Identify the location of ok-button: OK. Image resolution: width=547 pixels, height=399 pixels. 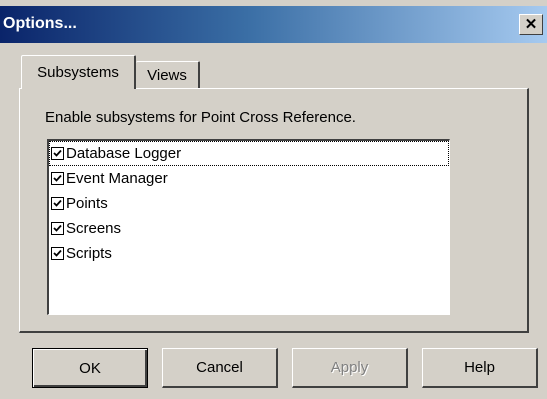
(90, 368).